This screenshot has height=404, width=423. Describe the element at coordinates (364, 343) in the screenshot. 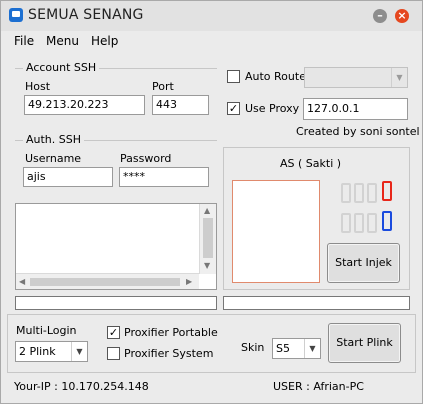

I see `start-plink-button: Start Plink` at that location.